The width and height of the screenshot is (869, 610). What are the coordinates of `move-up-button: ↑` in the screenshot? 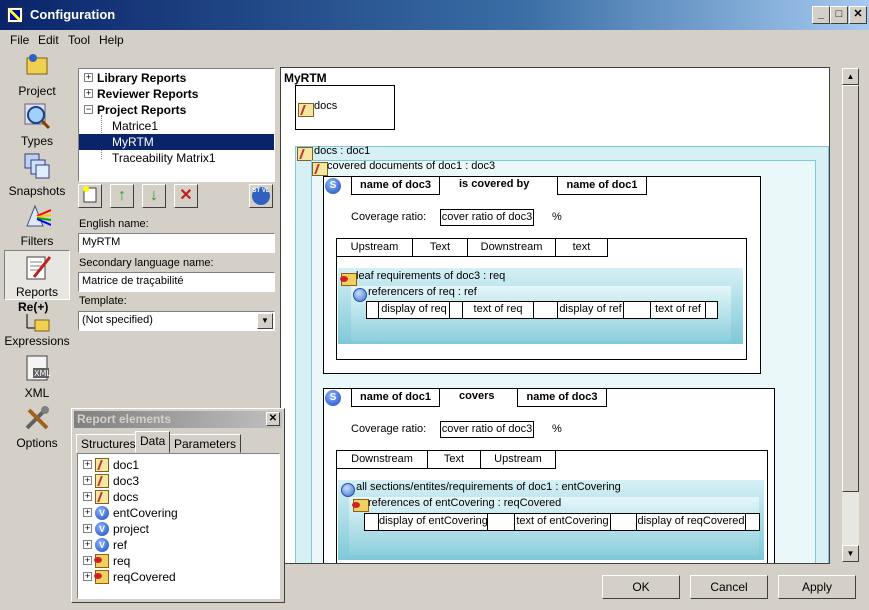 It's located at (122, 196).